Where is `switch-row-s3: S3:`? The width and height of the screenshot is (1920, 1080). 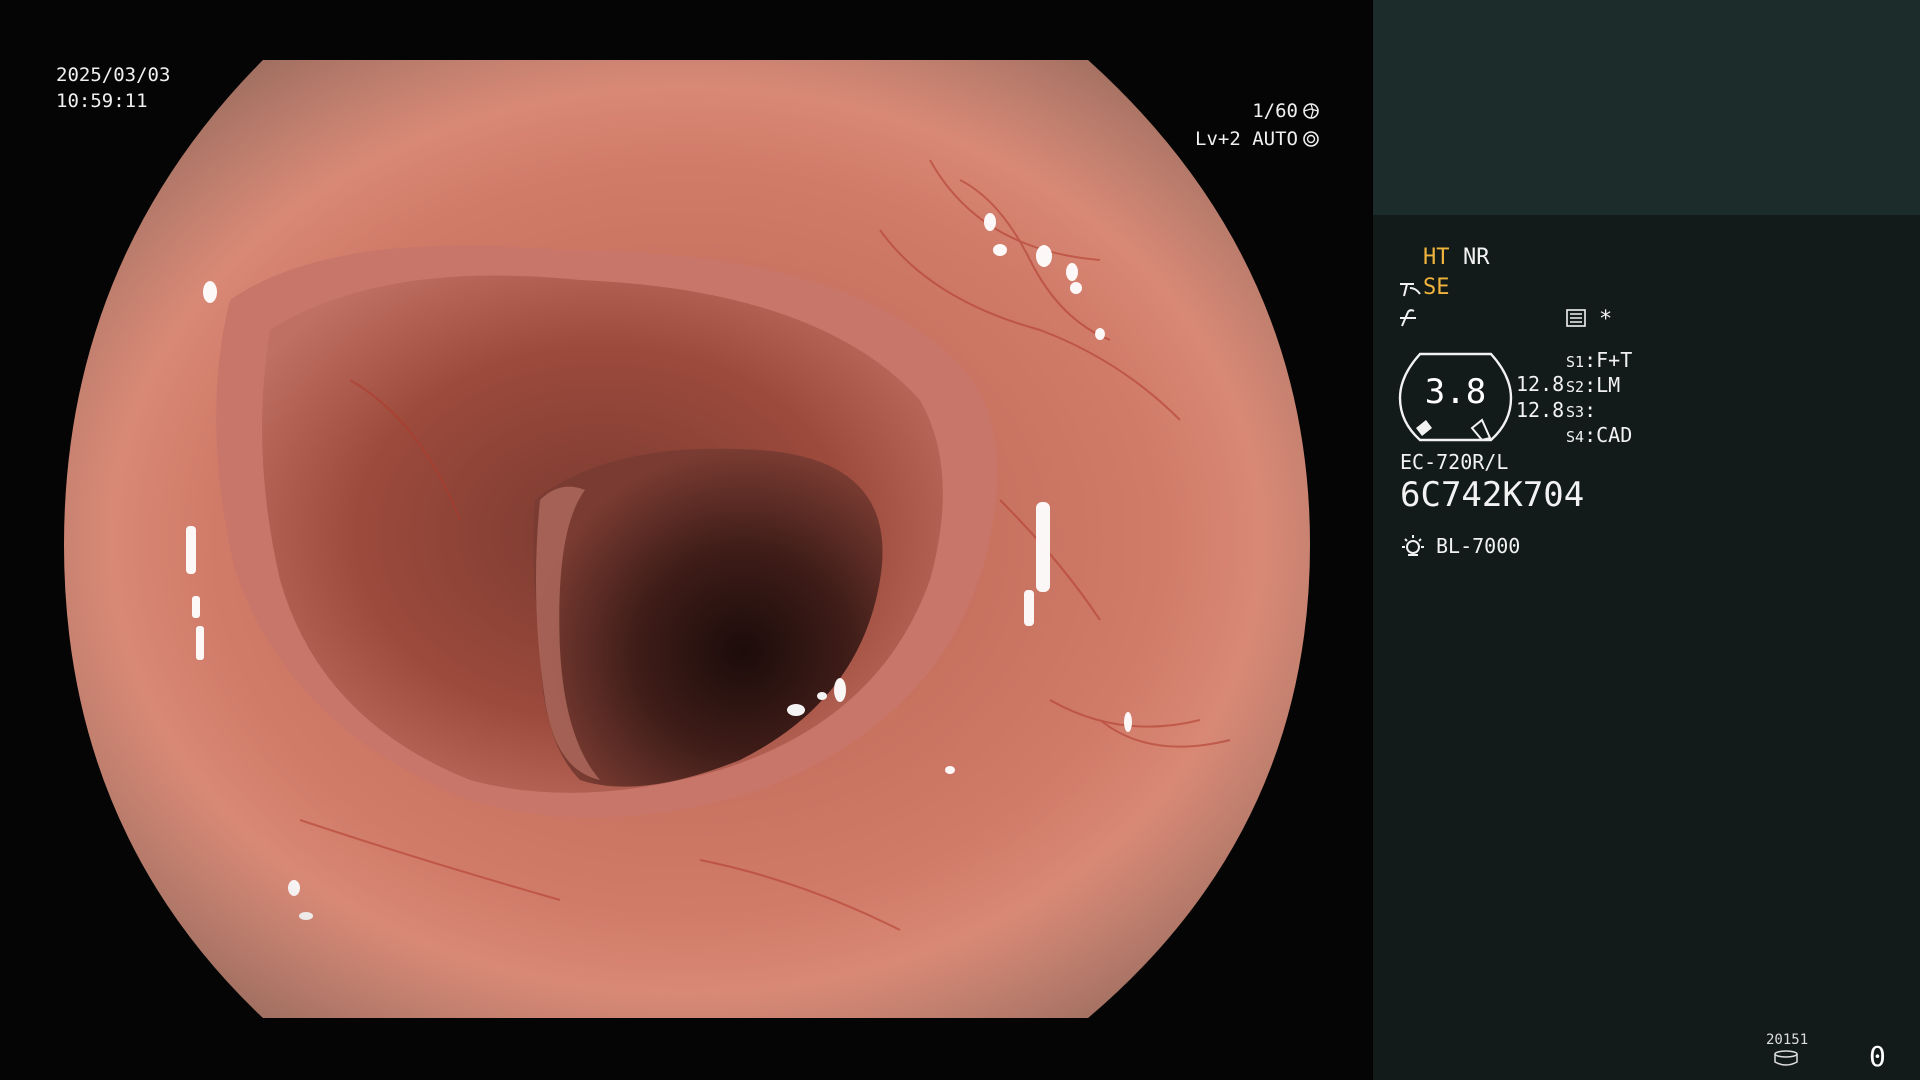 switch-row-s3: S3: is located at coordinates (1581, 410).